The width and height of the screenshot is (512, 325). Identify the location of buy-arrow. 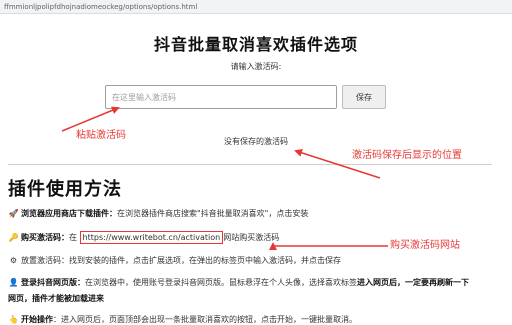
(328, 246).